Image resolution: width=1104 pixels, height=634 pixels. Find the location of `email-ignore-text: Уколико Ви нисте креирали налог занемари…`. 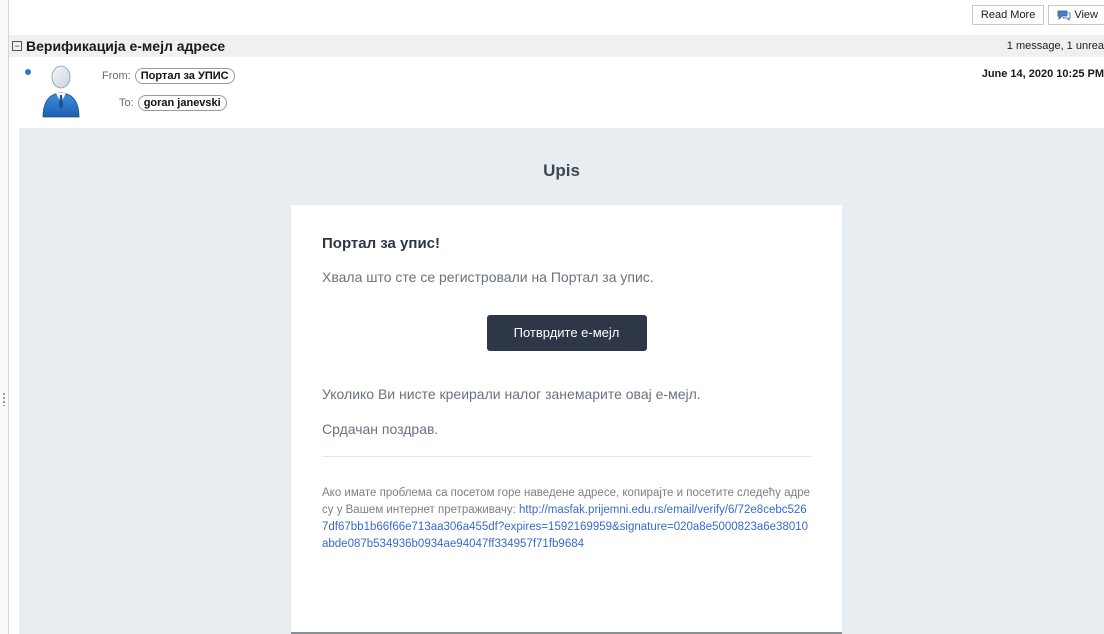

email-ignore-text: Уколико Ви нисте креирали налог занемари… is located at coordinates (511, 394).